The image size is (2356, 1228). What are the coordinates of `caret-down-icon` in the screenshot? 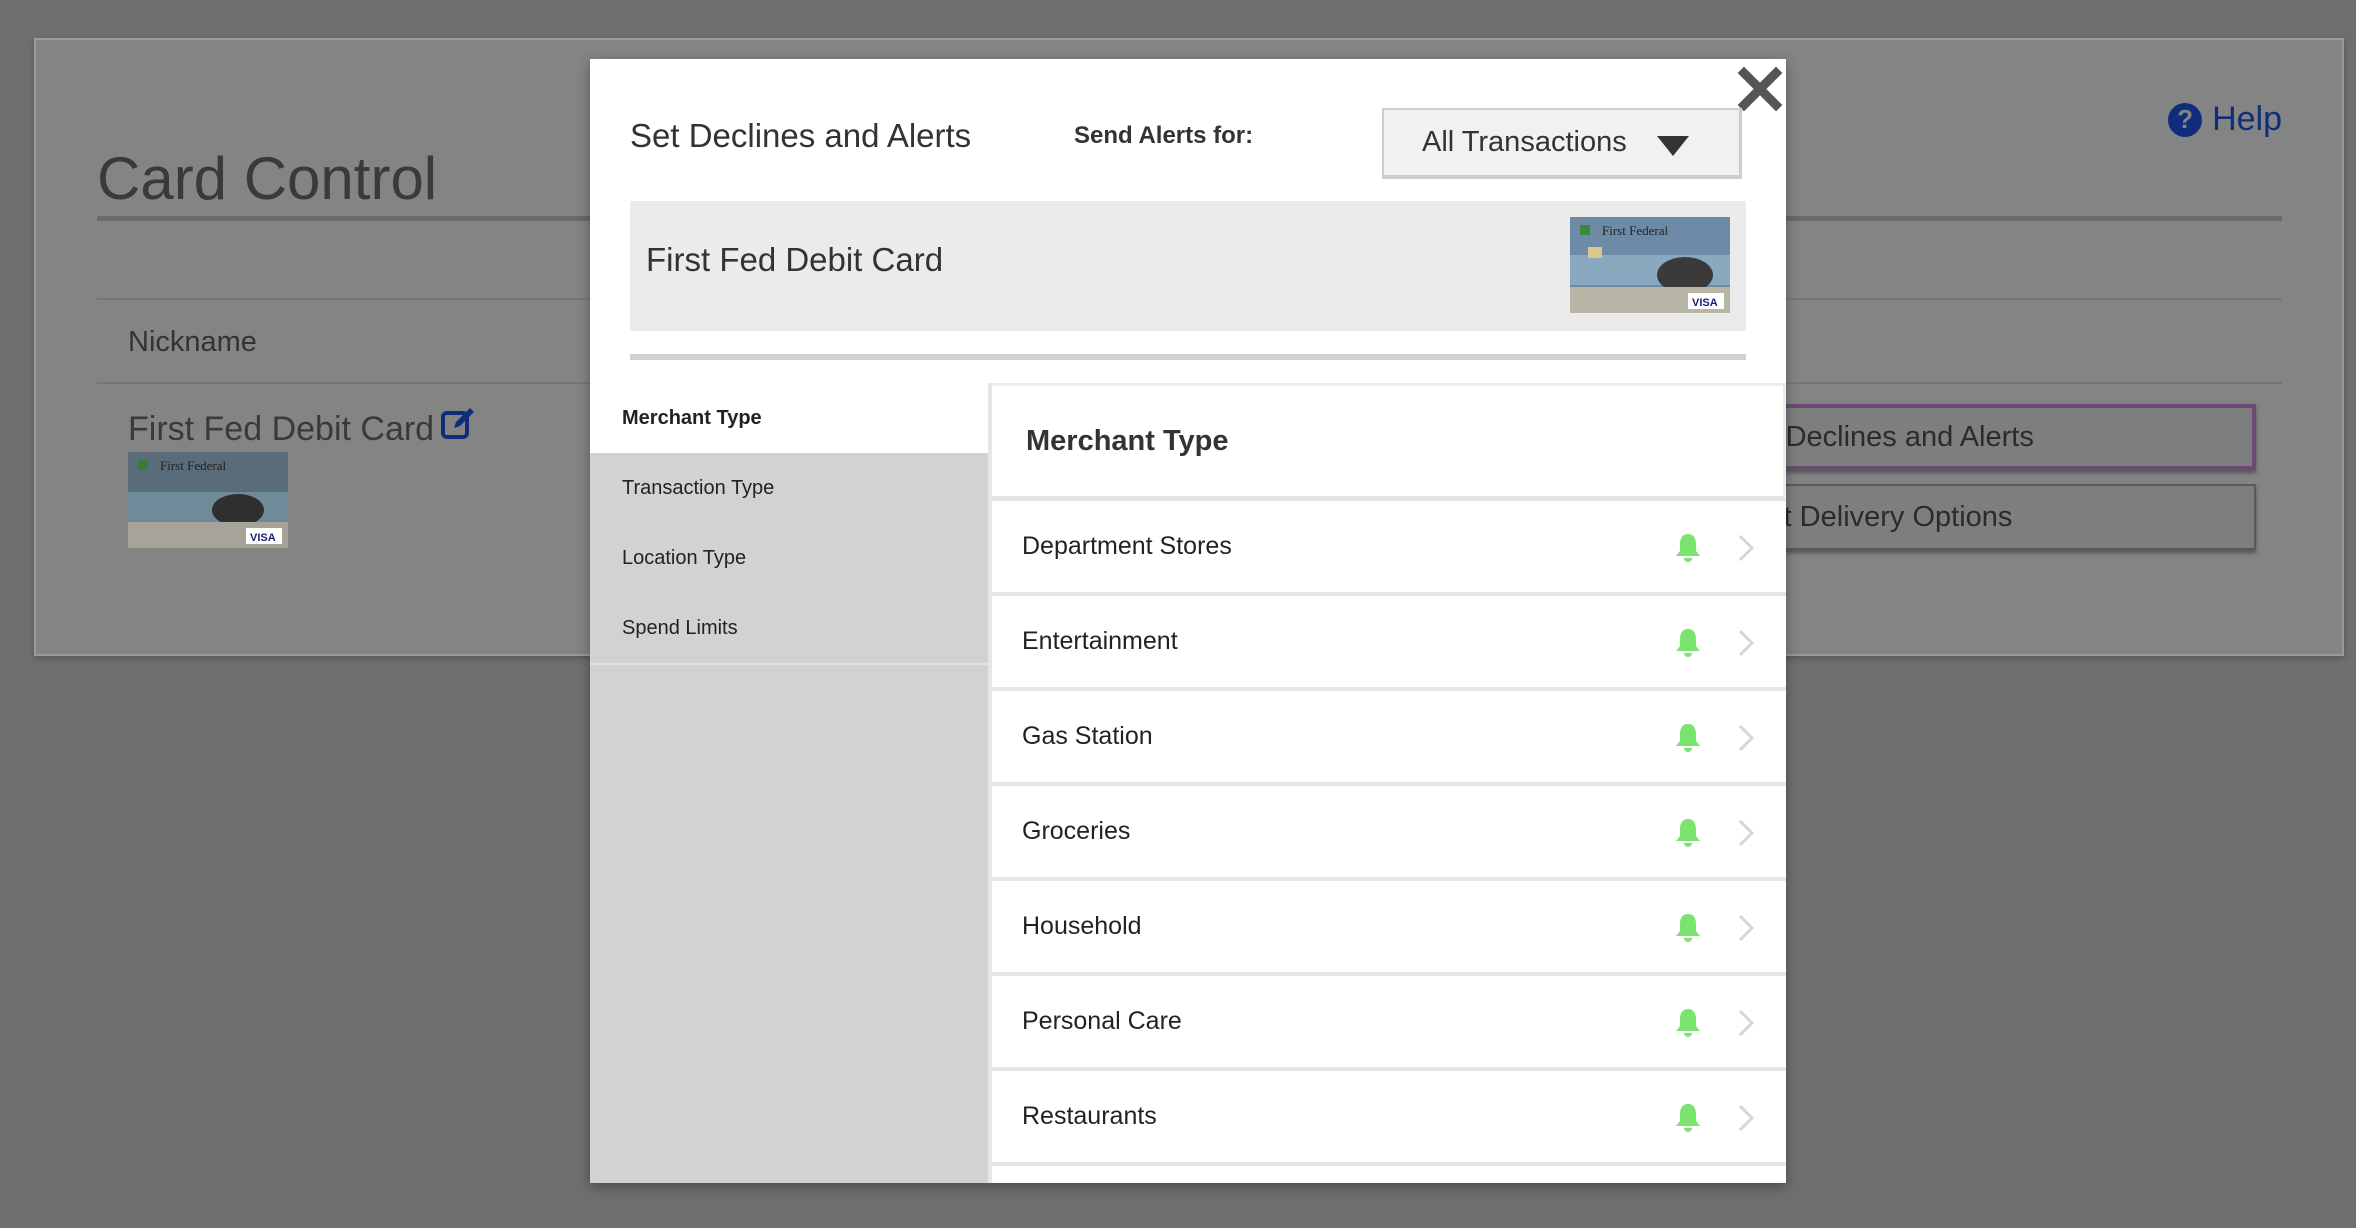 It's located at (1673, 146).